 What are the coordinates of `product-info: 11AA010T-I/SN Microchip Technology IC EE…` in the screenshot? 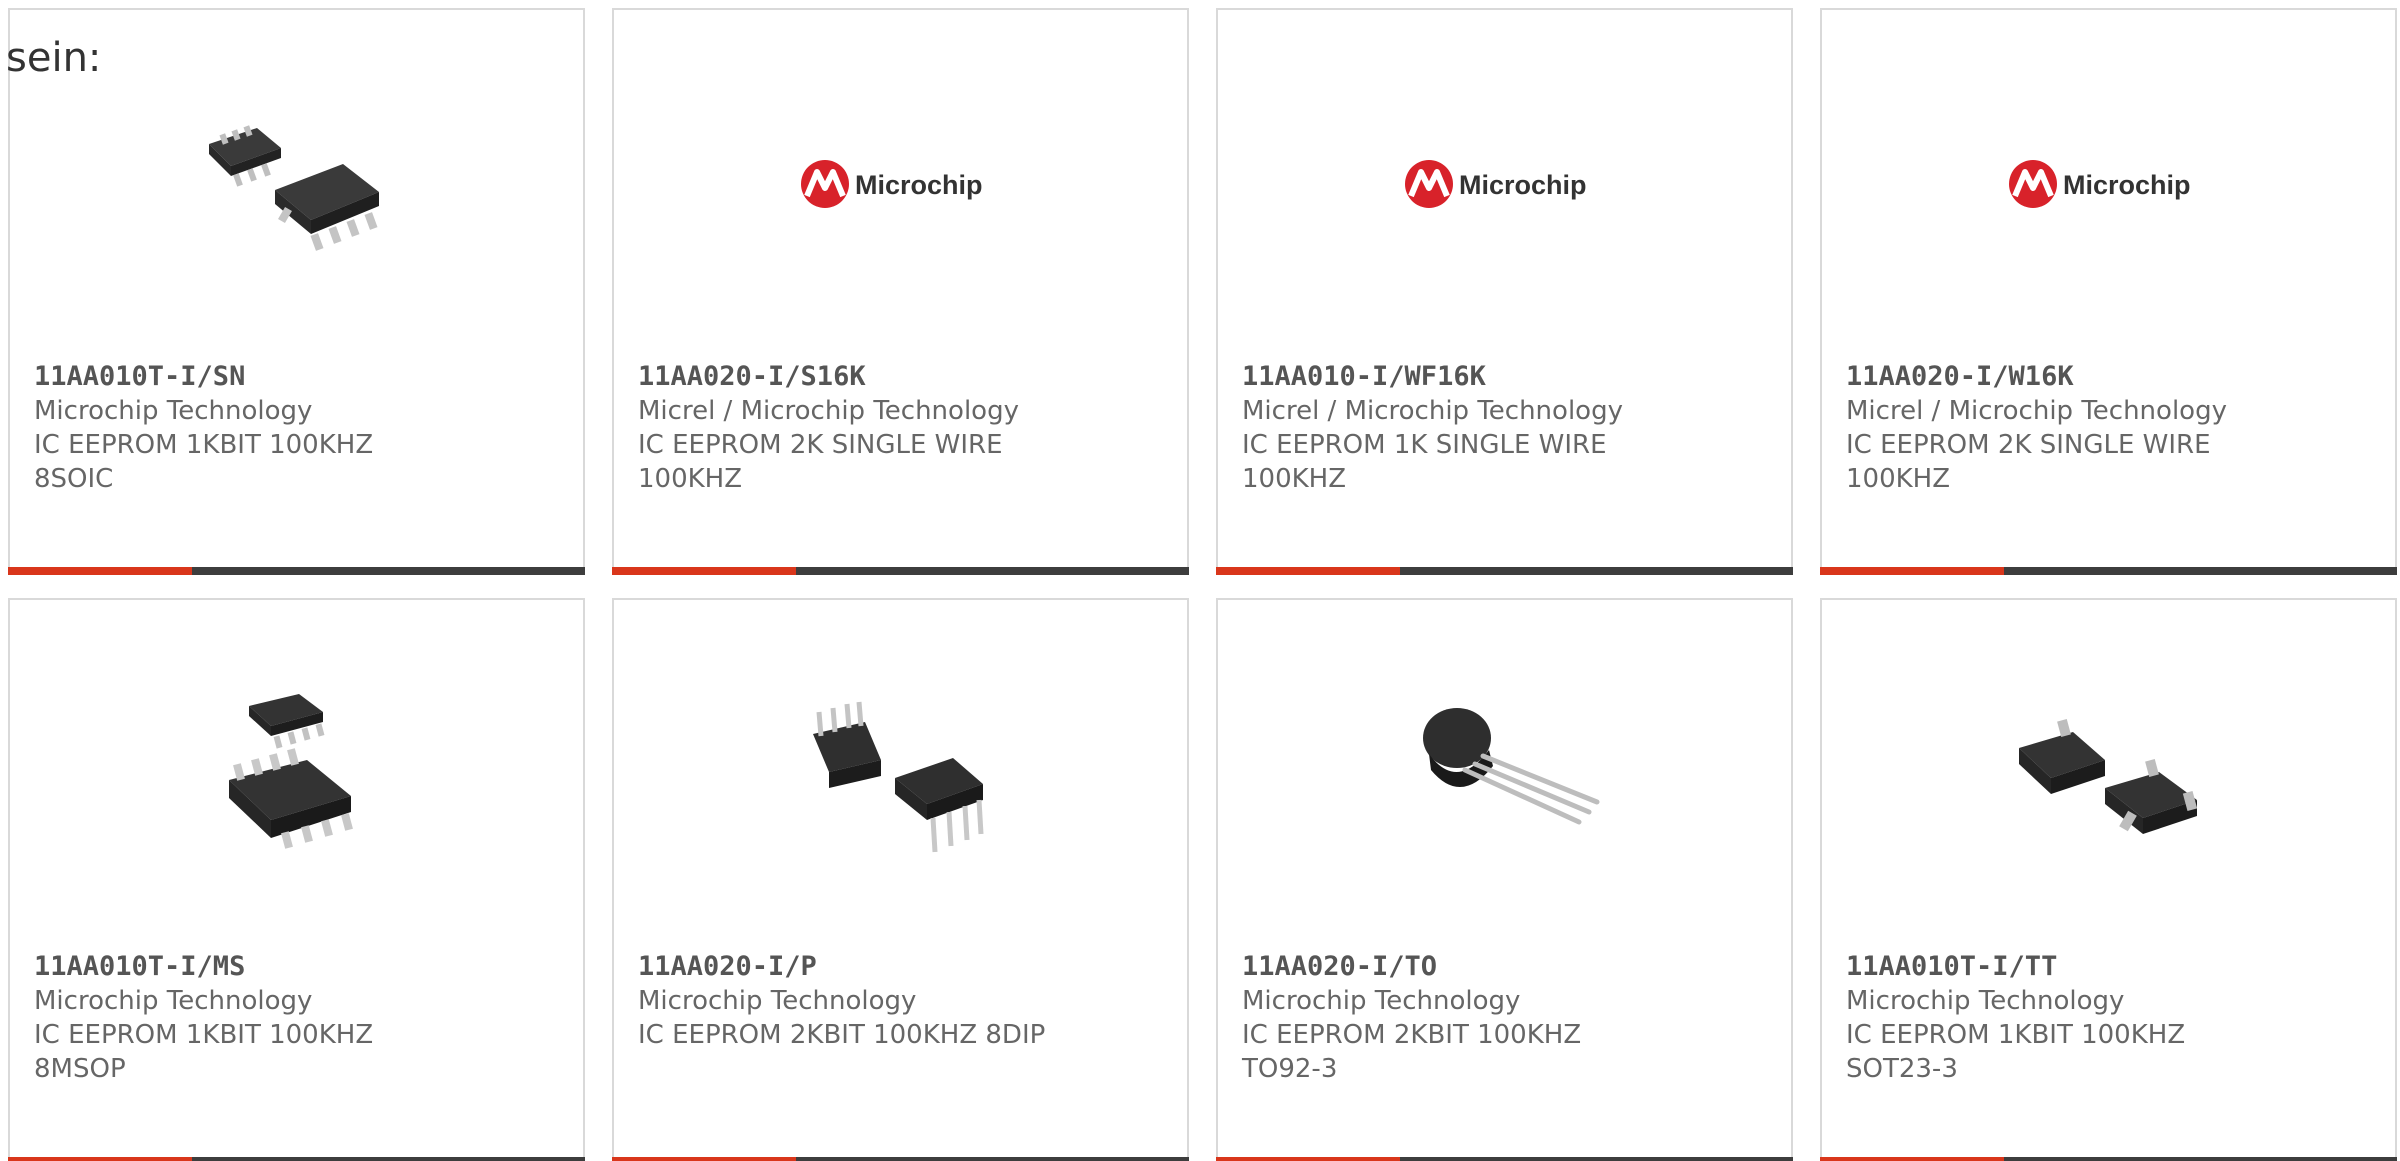 It's located at (244, 428).